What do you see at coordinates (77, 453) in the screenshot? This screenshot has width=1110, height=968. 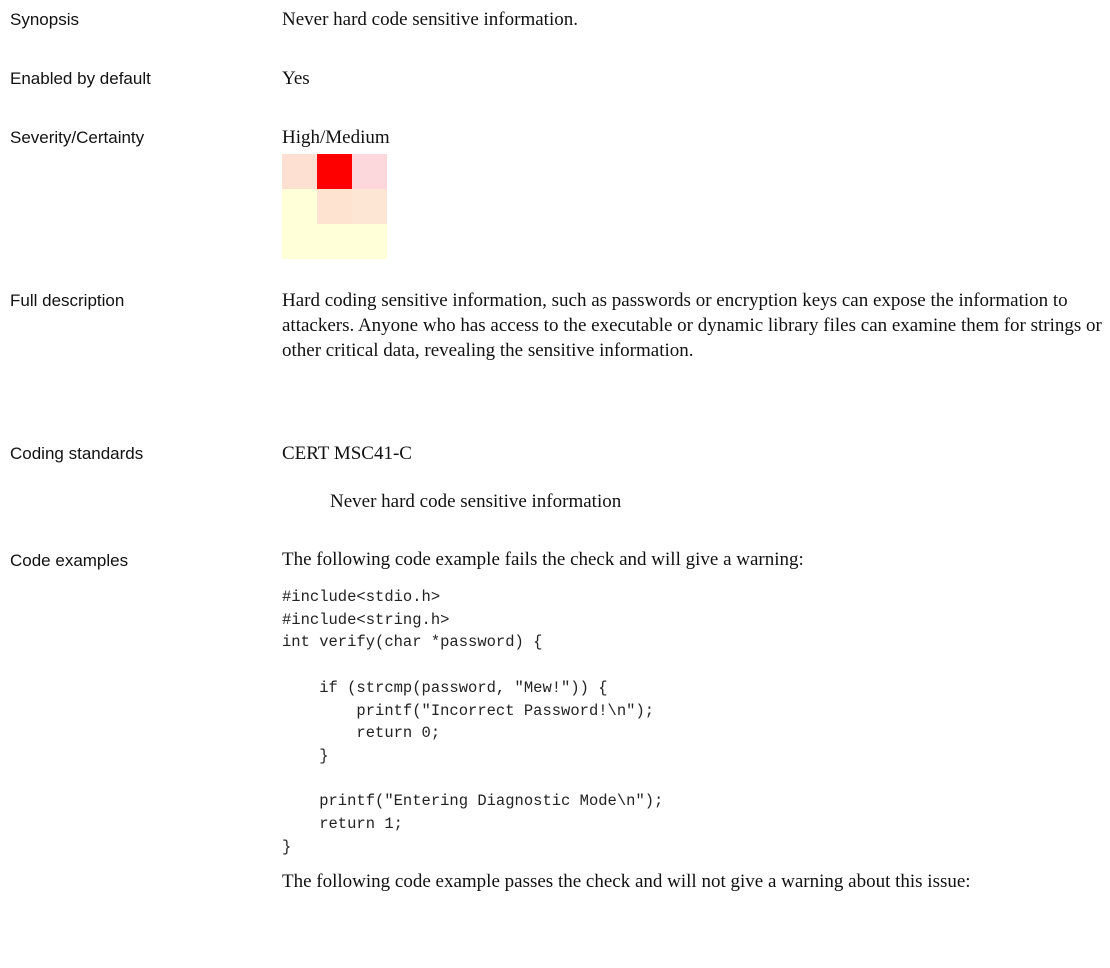 I see `coding-standards-label: Coding standards` at bounding box center [77, 453].